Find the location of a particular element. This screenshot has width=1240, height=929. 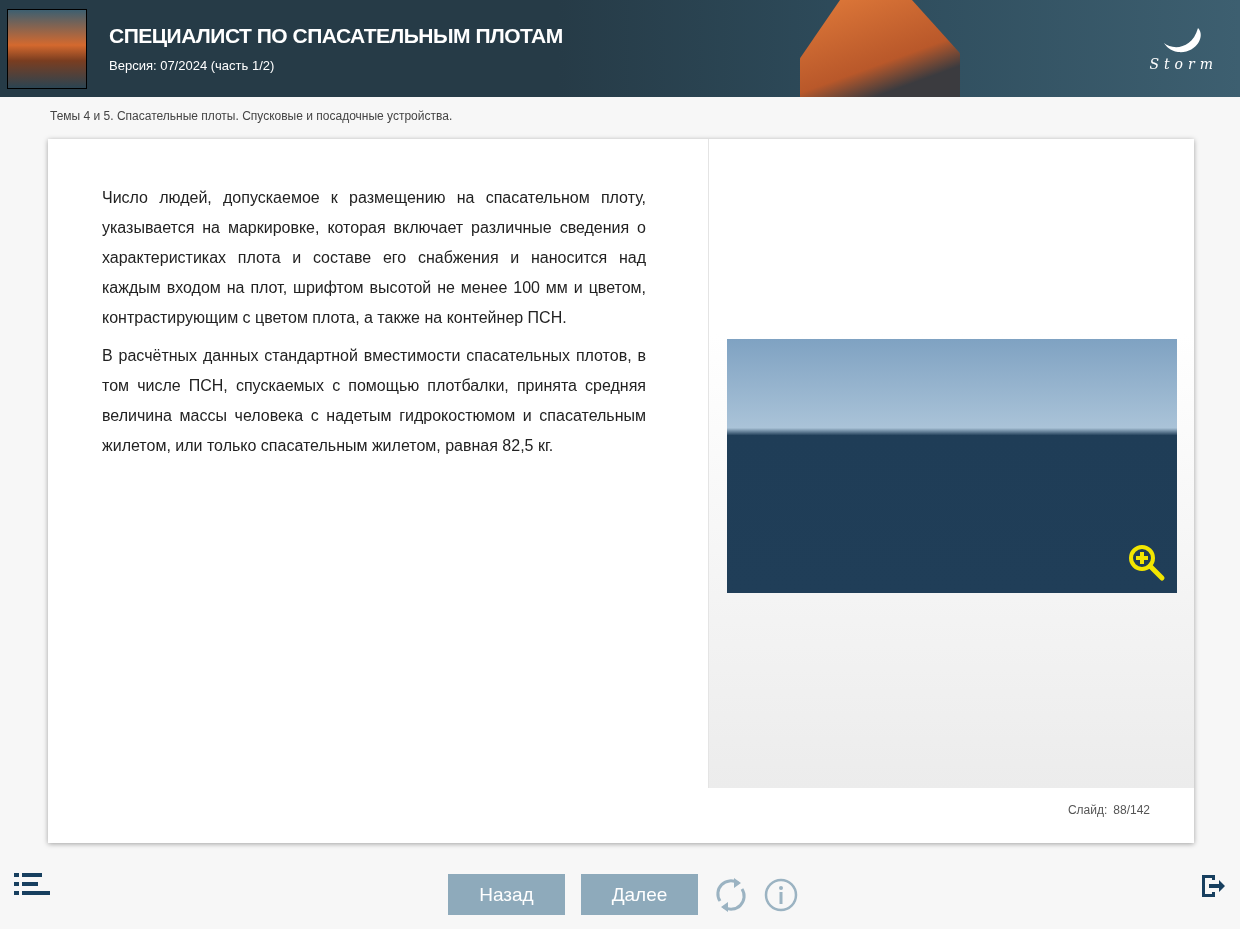

paragraph: Число людей, допускаемое к размещению на спасательном плоту, указывается на маркировке, которая включает различные сведения о характеристиках плота и составе его снабжения и наносится над каждым входом на плот, шрифтом высотой не менее 100 мм и цветом, контрастирующим с цветом плота, а также на контейнер ПСН. is located at coordinates (374, 258).